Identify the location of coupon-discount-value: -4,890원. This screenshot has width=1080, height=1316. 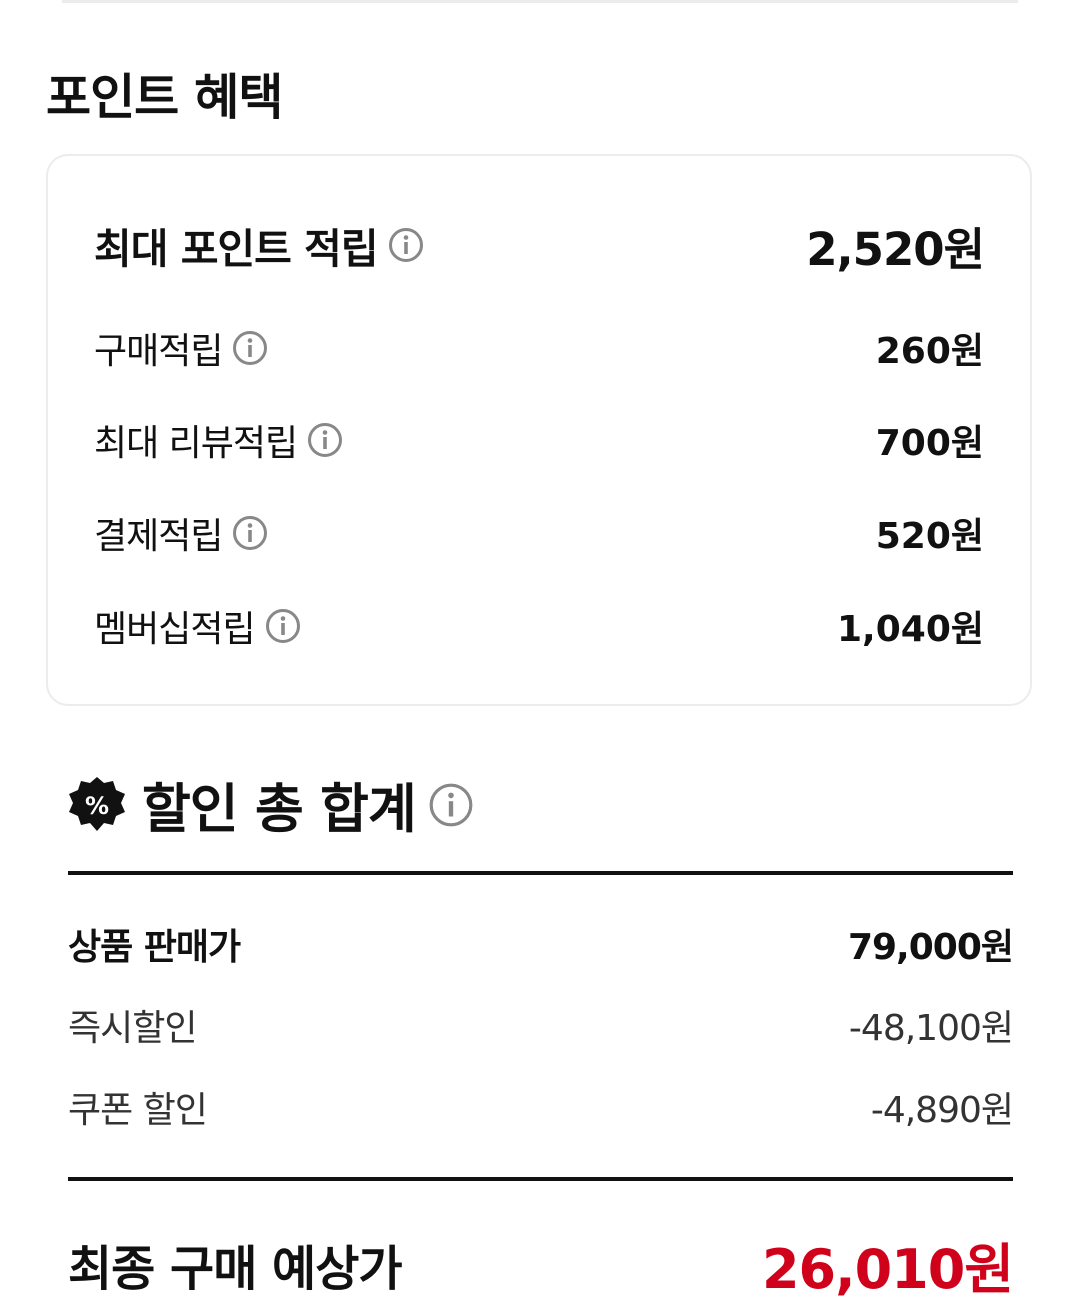
(942, 1110).